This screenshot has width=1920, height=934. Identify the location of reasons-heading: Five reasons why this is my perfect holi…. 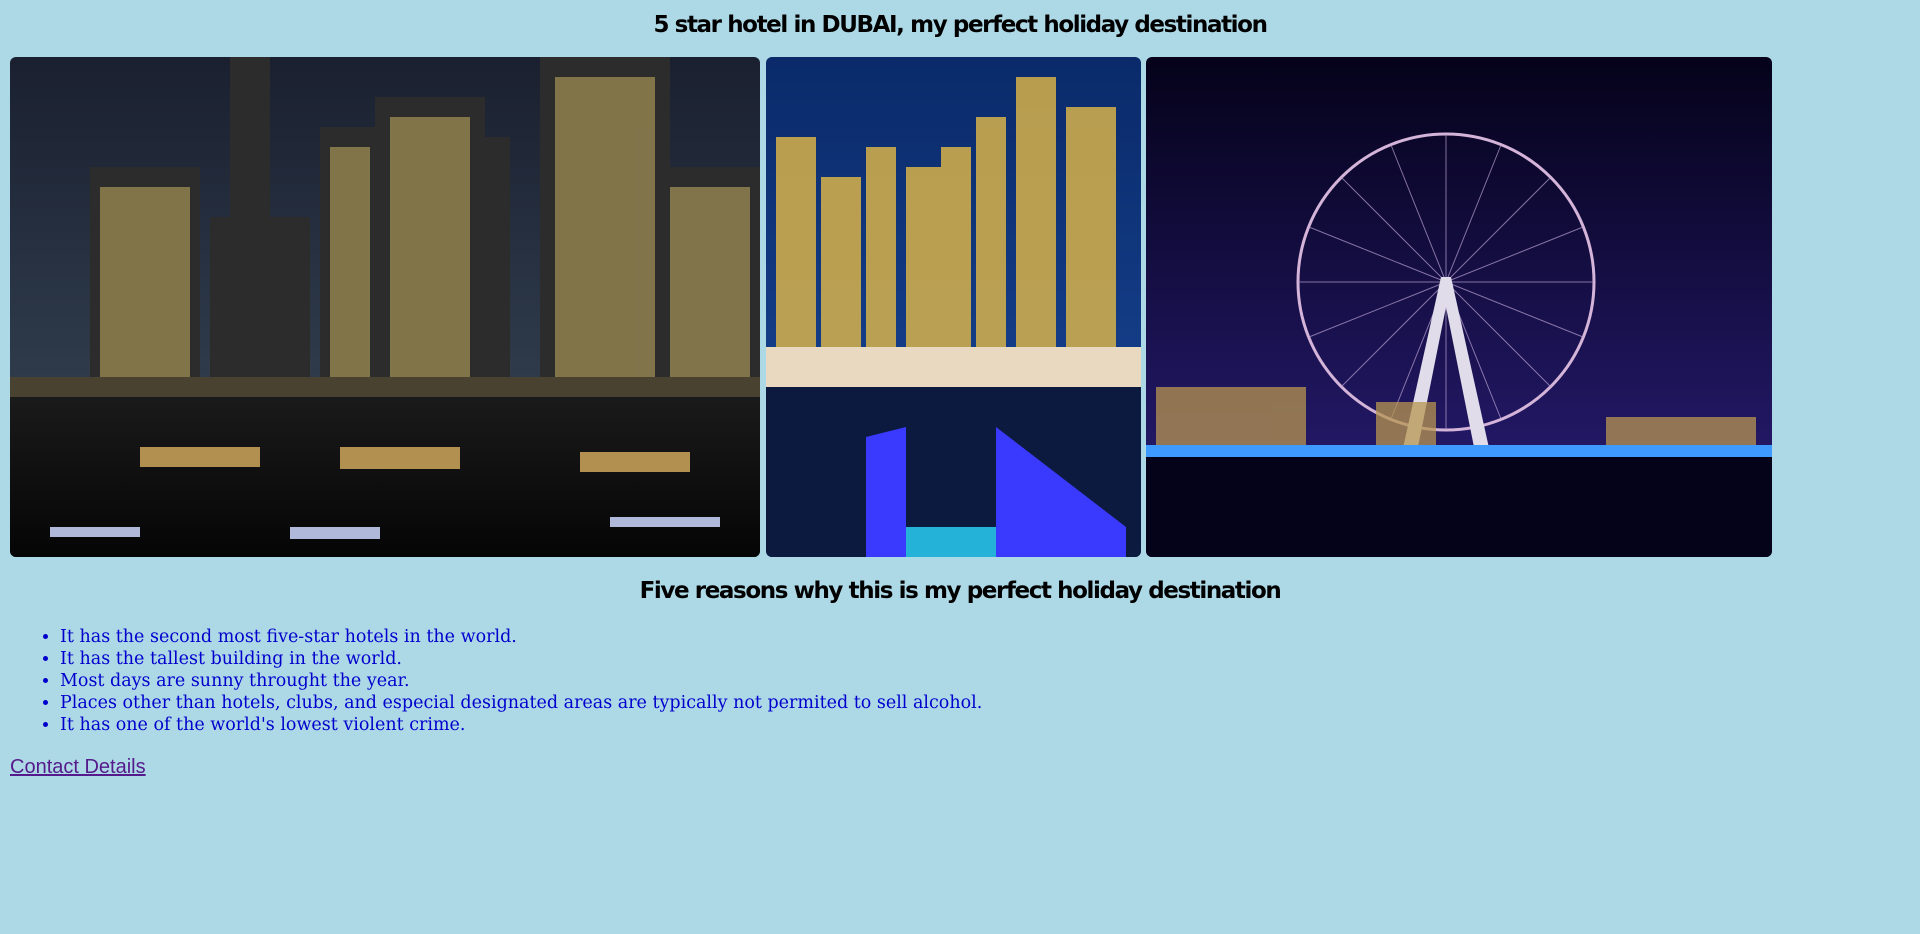
(960, 591).